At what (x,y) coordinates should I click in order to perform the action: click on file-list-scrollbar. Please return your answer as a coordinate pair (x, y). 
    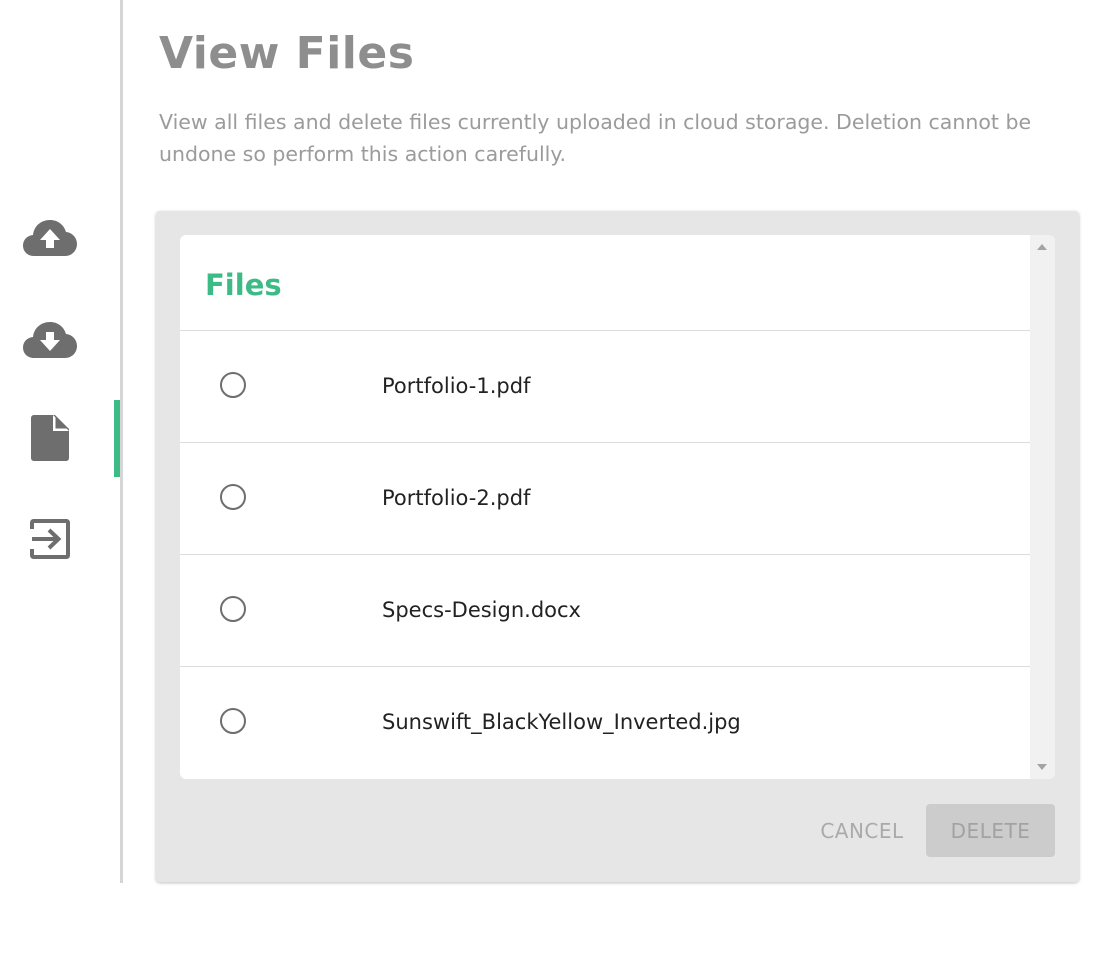
    Looking at the image, I should click on (1042, 507).